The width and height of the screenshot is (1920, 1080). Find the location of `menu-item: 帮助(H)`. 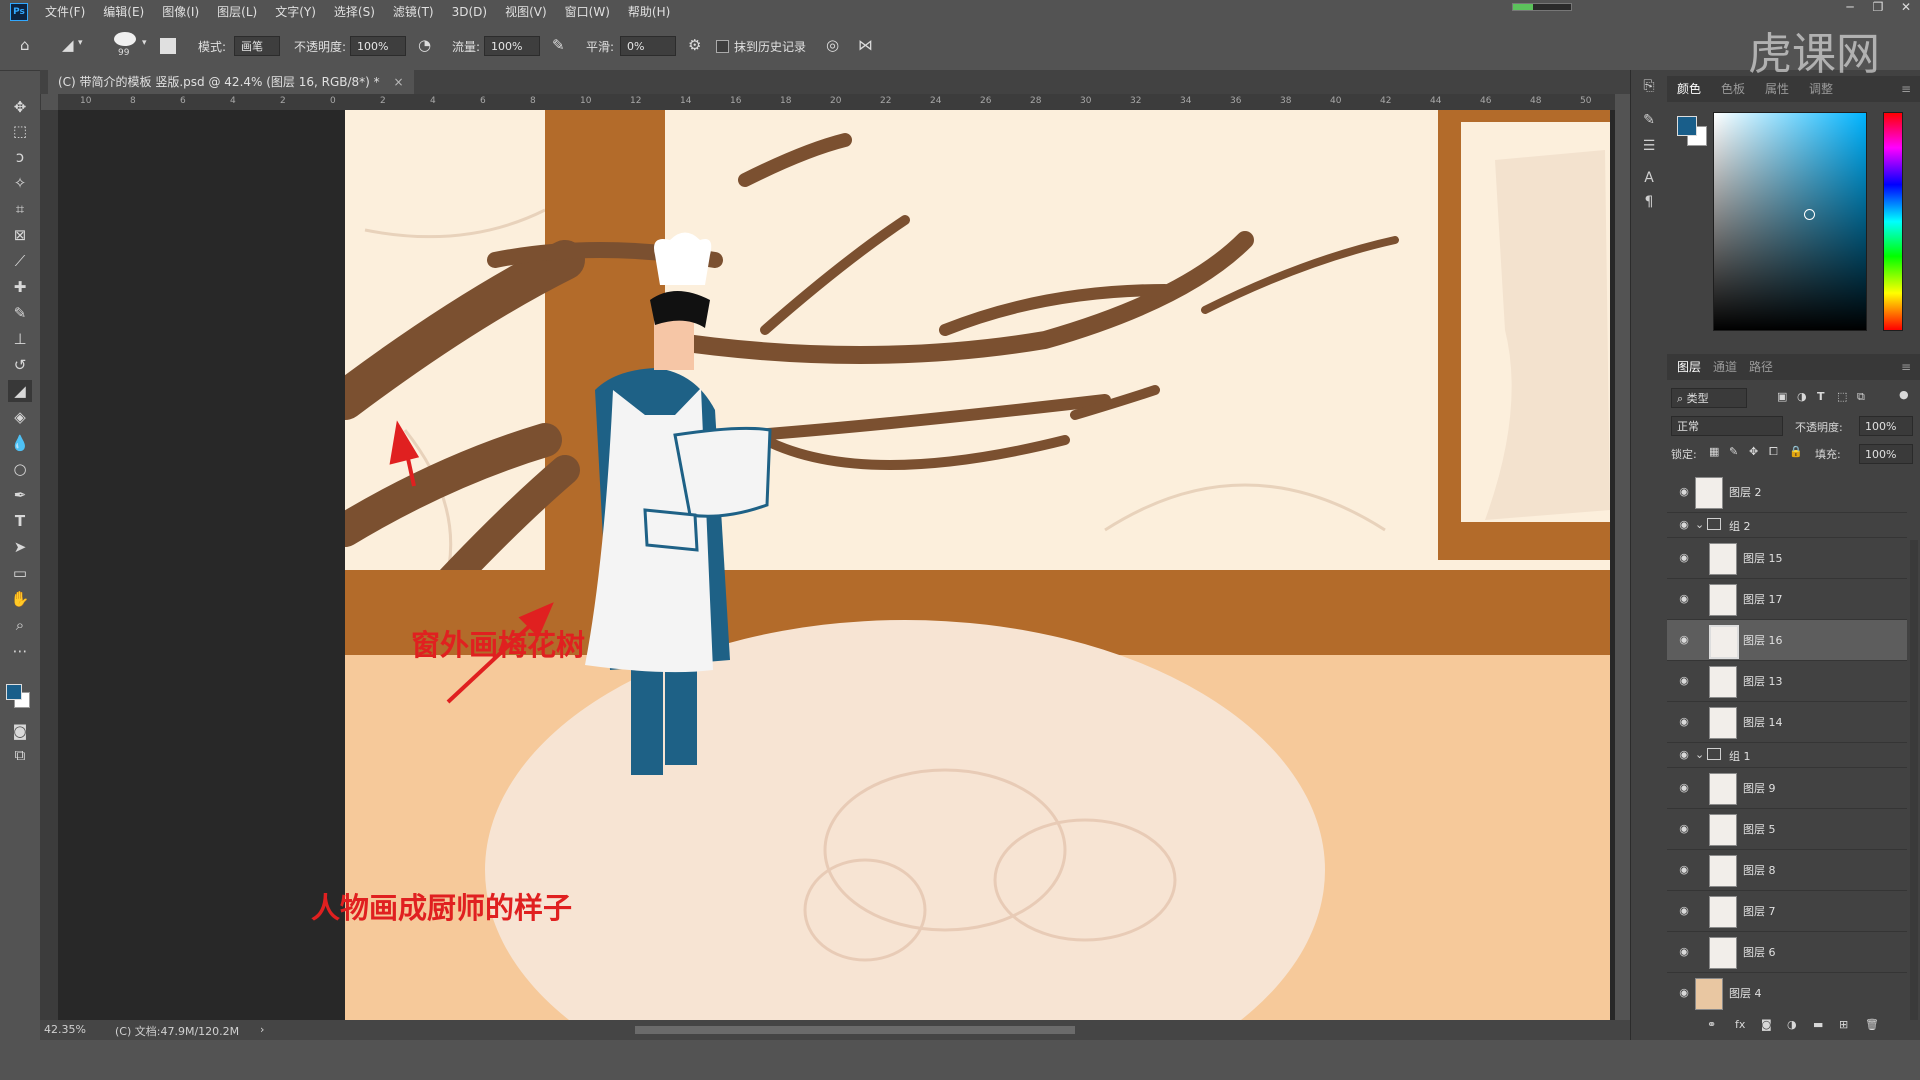

menu-item: 帮助(H) is located at coordinates (649, 12).